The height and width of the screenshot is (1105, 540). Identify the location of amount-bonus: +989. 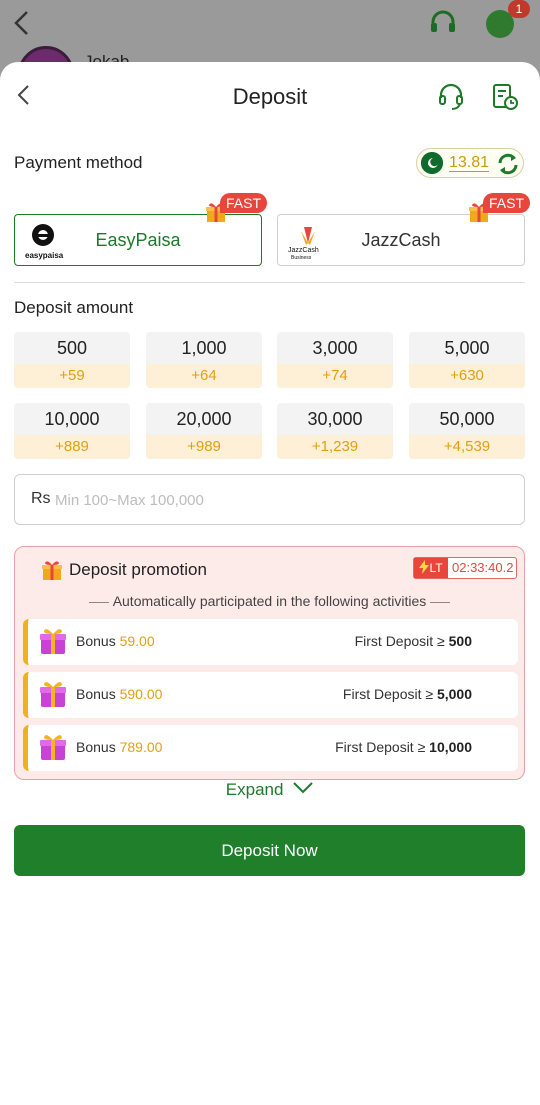
(204, 447).